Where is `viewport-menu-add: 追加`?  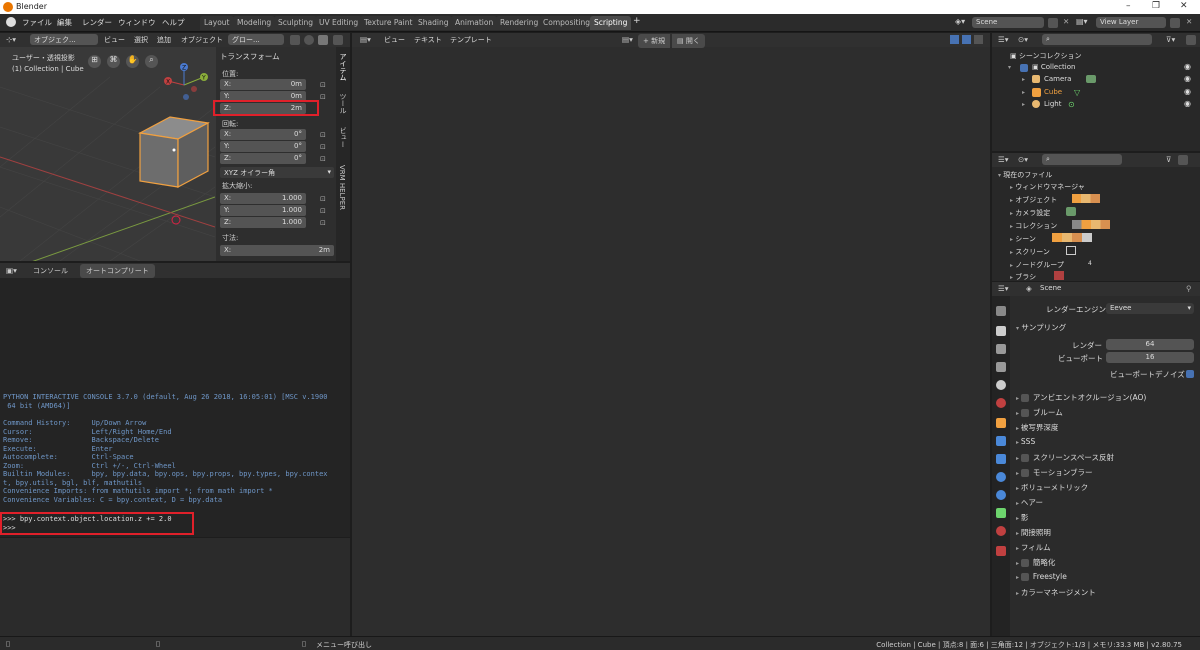
viewport-menu-add: 追加 is located at coordinates (164, 40).